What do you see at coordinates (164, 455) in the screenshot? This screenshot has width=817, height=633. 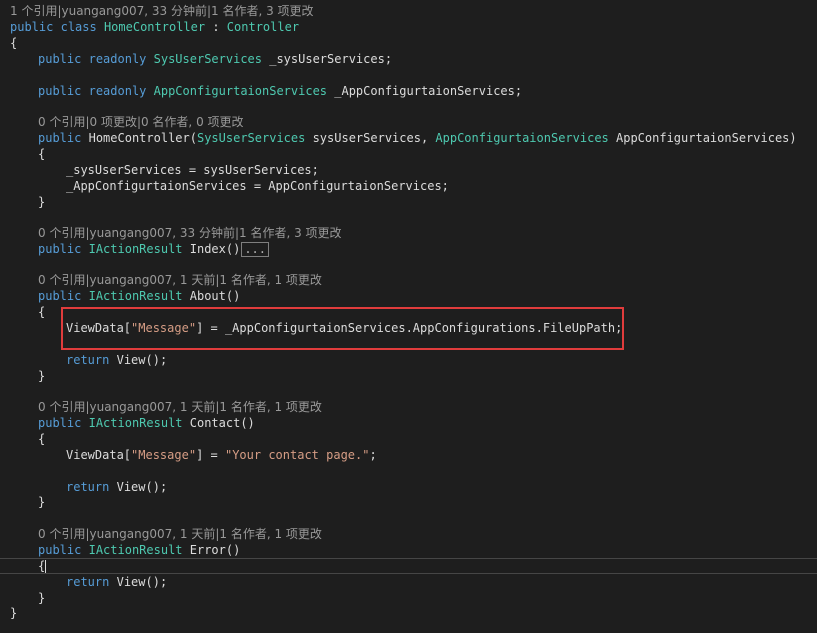 I see `string-literal: "Message"` at bounding box center [164, 455].